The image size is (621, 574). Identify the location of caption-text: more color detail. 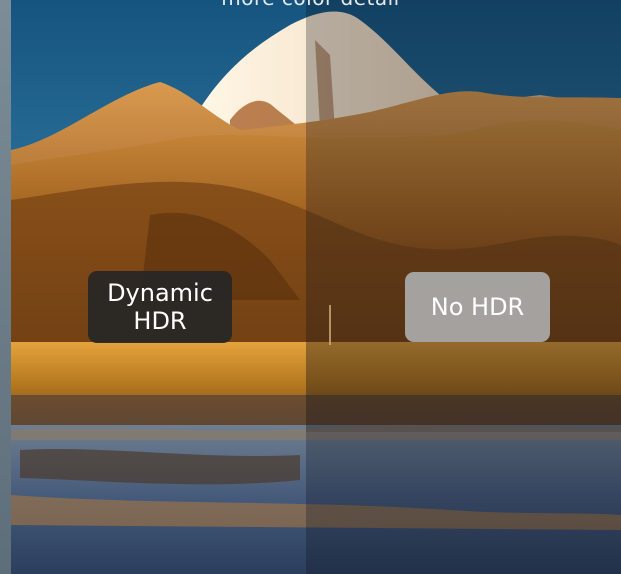
(310, 5).